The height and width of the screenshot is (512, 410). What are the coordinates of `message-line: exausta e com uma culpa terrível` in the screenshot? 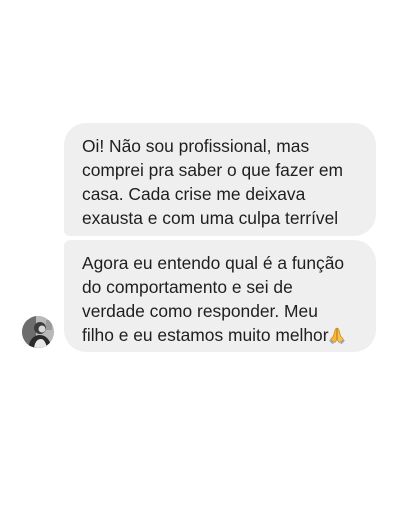 It's located at (210, 218).